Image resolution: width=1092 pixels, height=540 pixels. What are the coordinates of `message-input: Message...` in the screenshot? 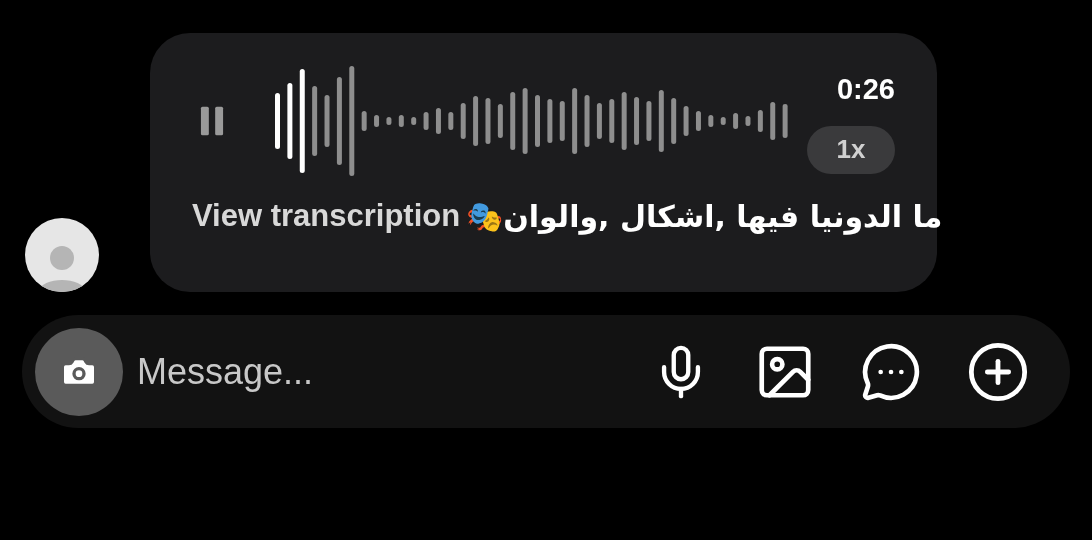 It's located at (394, 371).